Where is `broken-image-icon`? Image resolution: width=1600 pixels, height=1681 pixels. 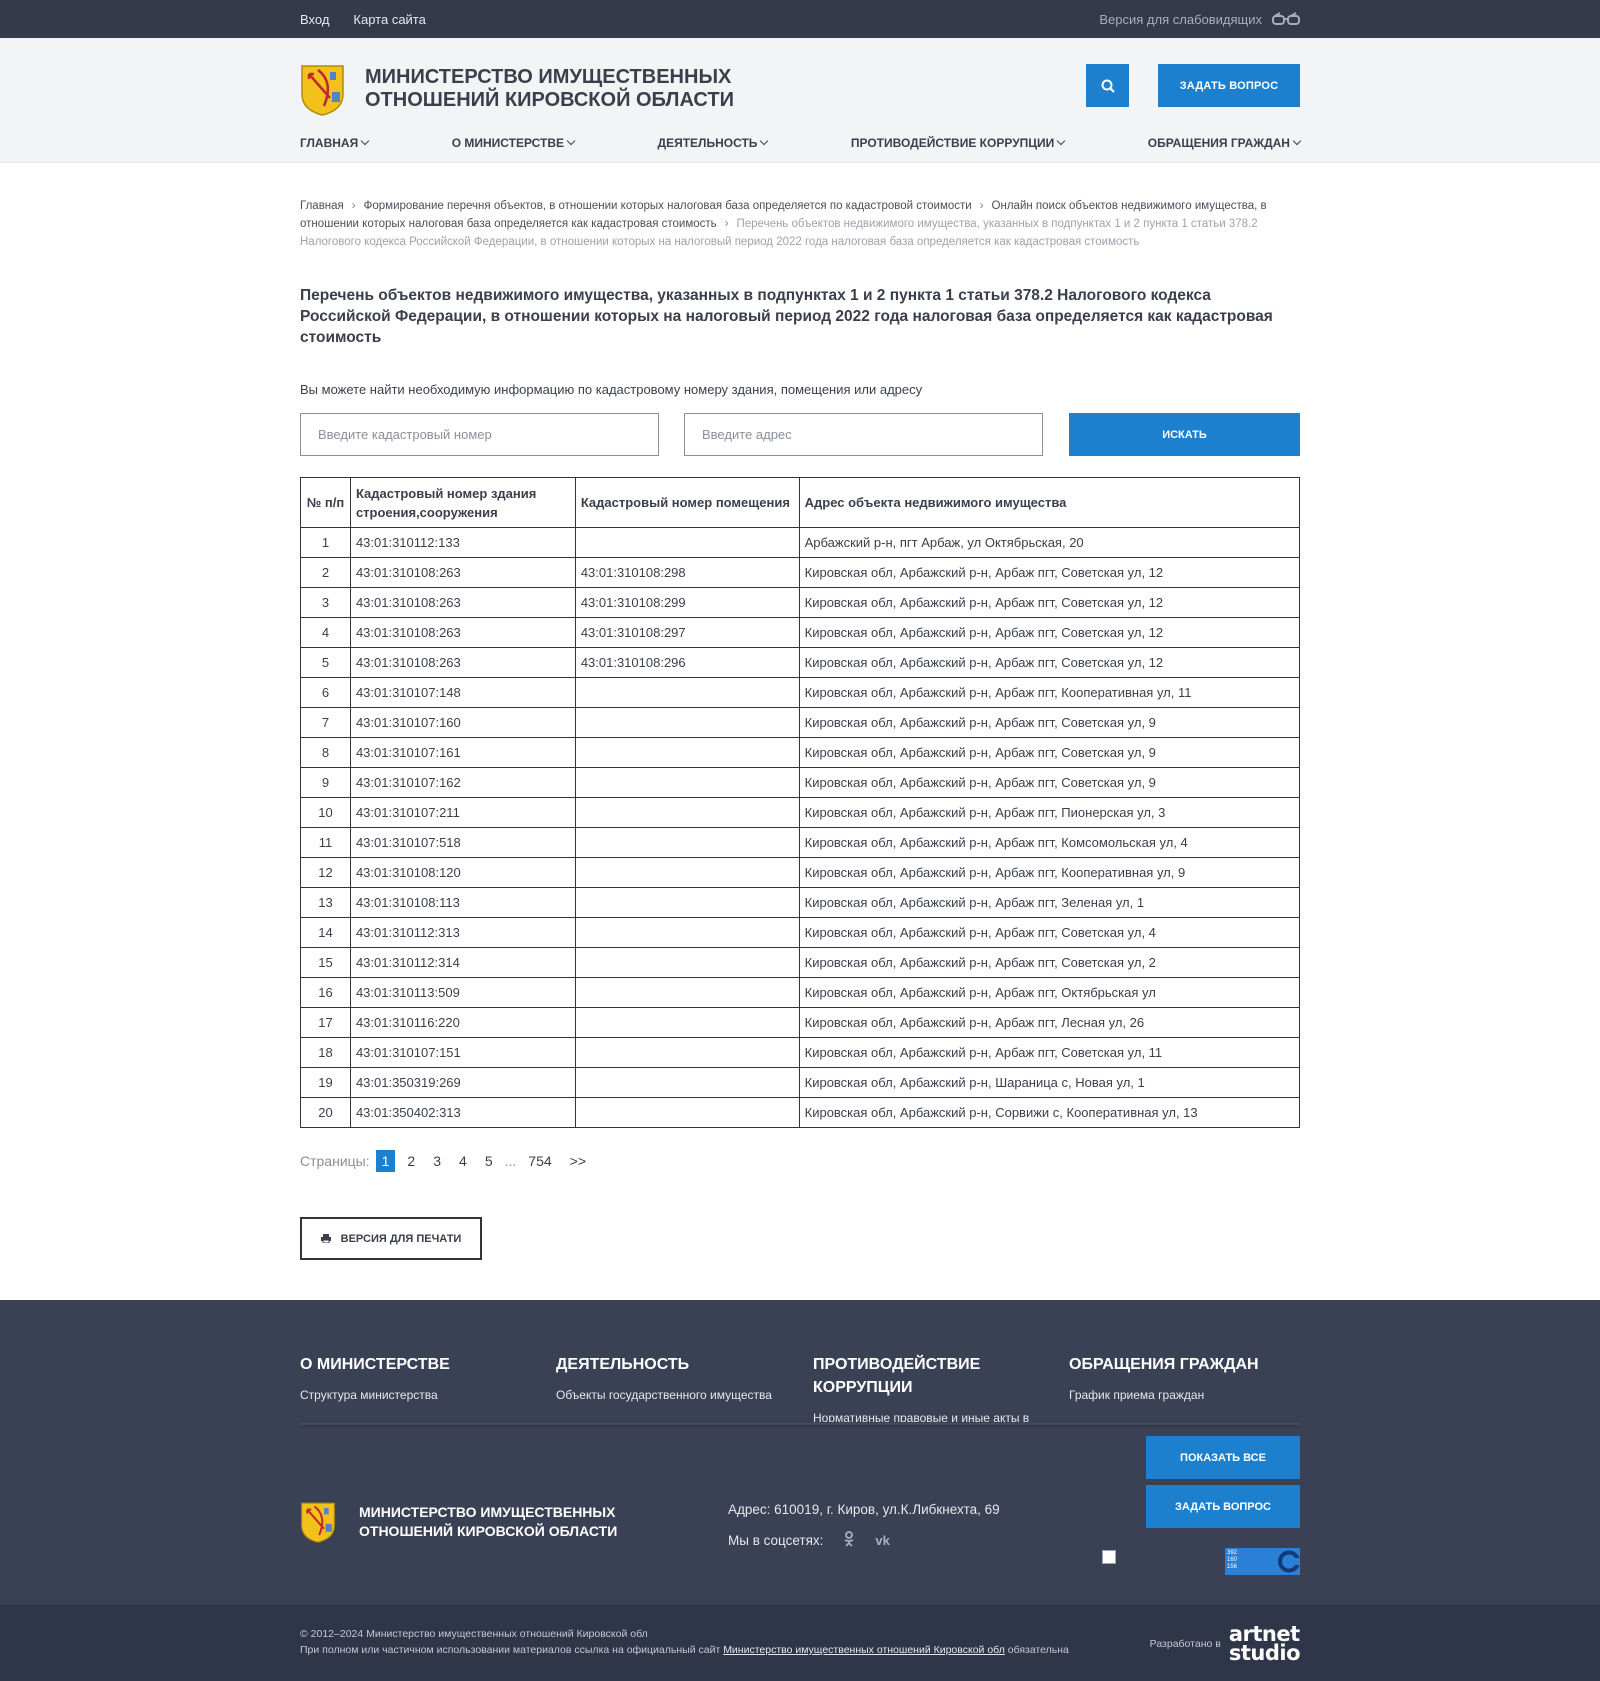
broken-image-icon is located at coordinates (1109, 1557).